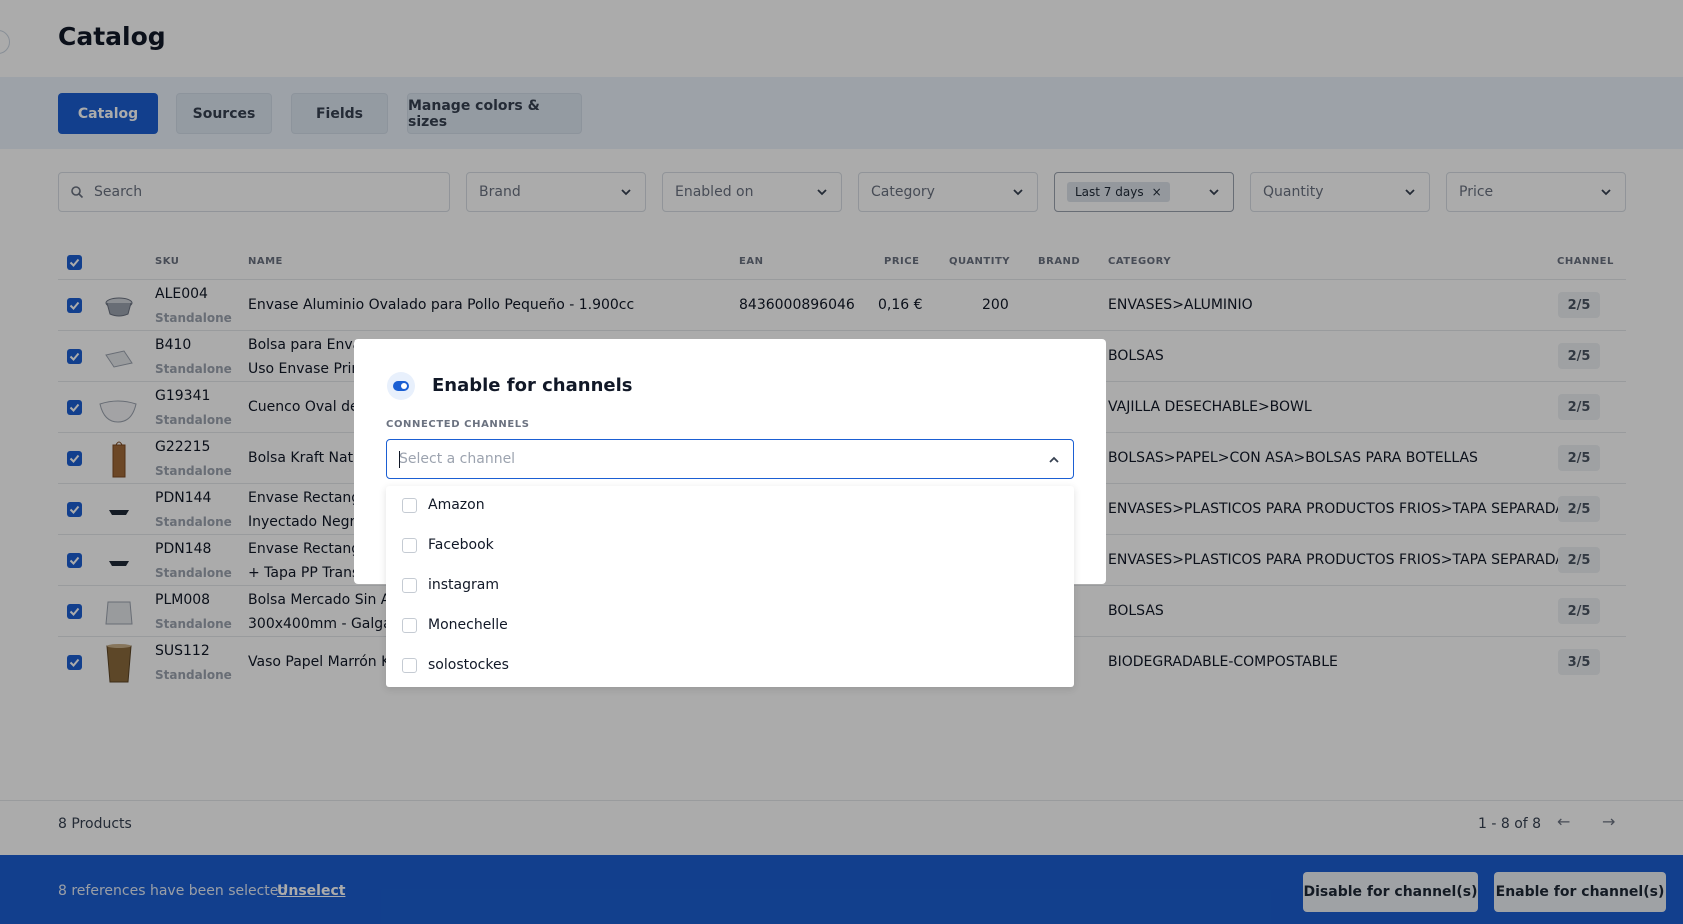  Describe the element at coordinates (730, 506) in the screenshot. I see `channel-option-amazon: Amazon` at that location.